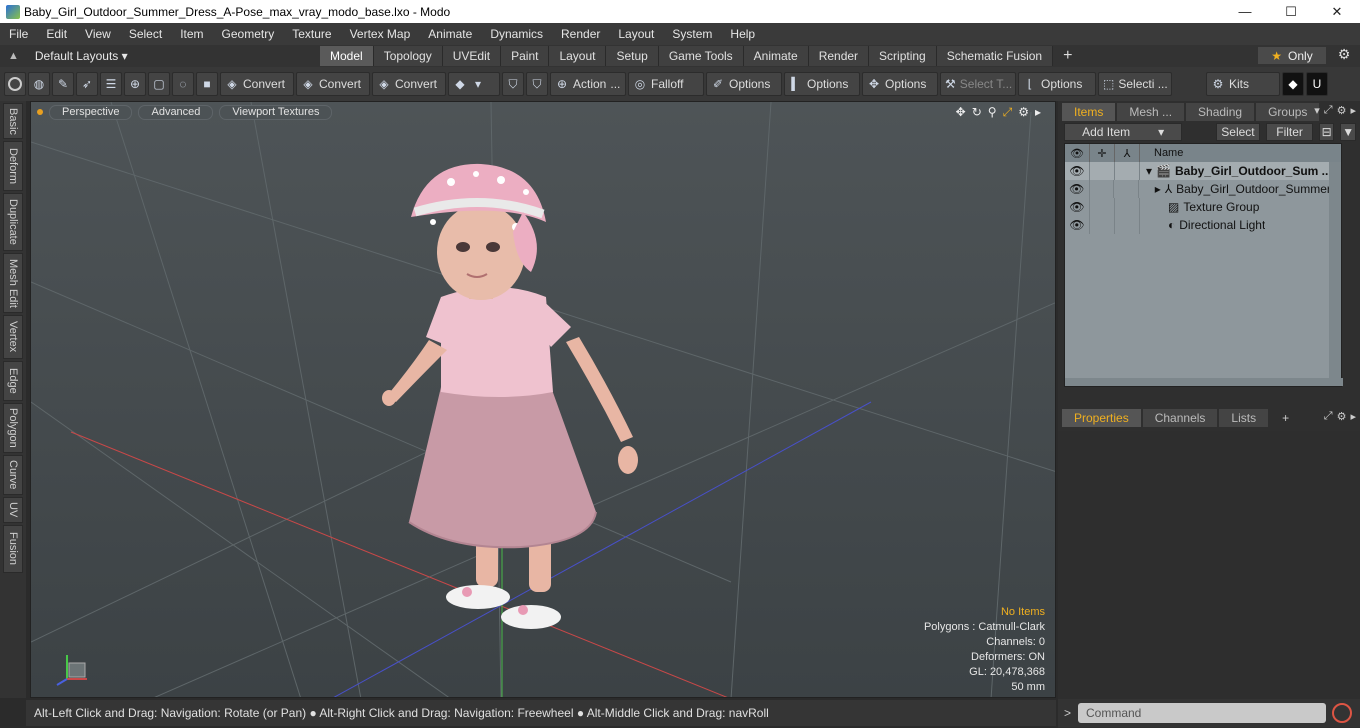  Describe the element at coordinates (632, 56) in the screenshot. I see `tab-setup: Setup` at that location.